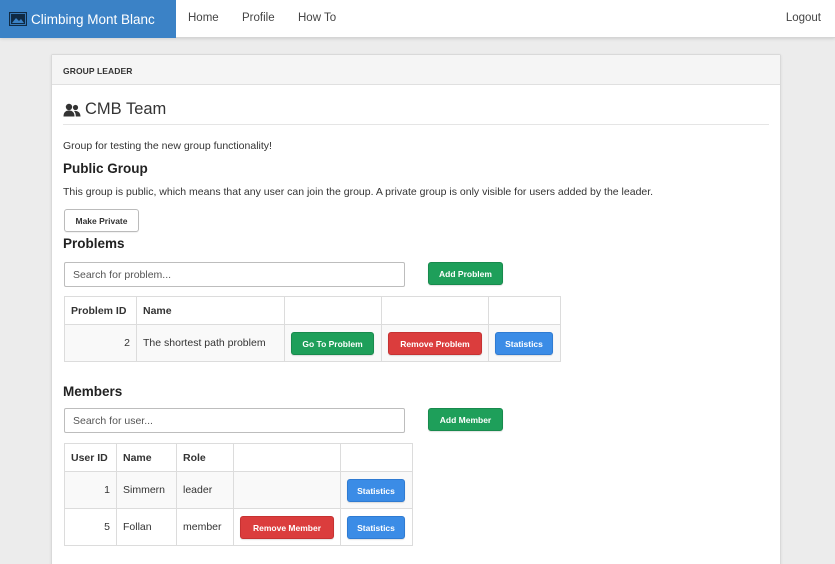 The width and height of the screenshot is (835, 564). What do you see at coordinates (93, 19) in the screenshot?
I see `brand-label: Climbing Mont Blanc` at bounding box center [93, 19].